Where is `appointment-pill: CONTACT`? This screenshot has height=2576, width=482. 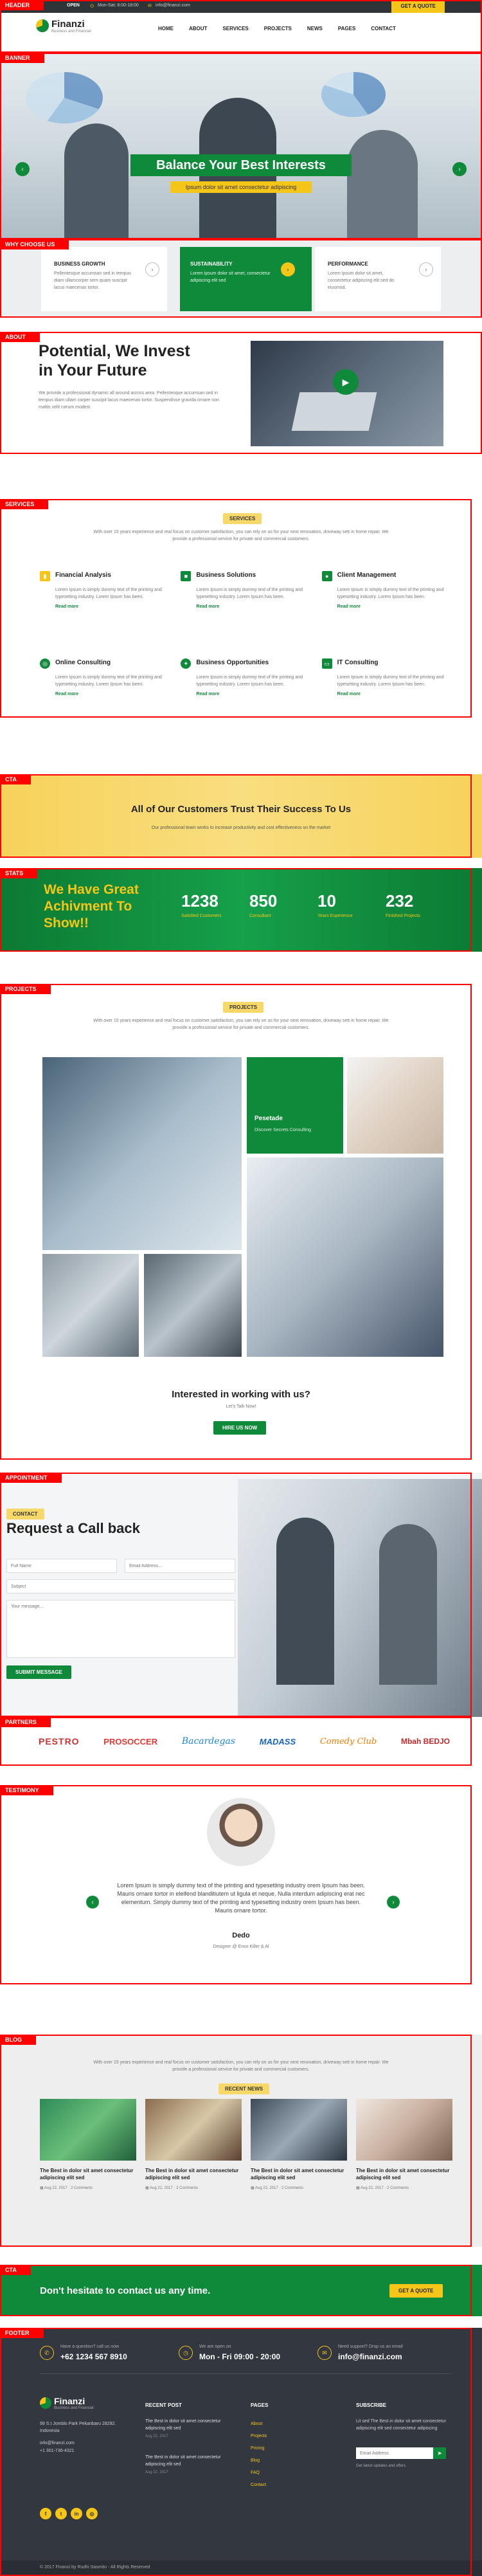 appointment-pill: CONTACT is located at coordinates (25, 1514).